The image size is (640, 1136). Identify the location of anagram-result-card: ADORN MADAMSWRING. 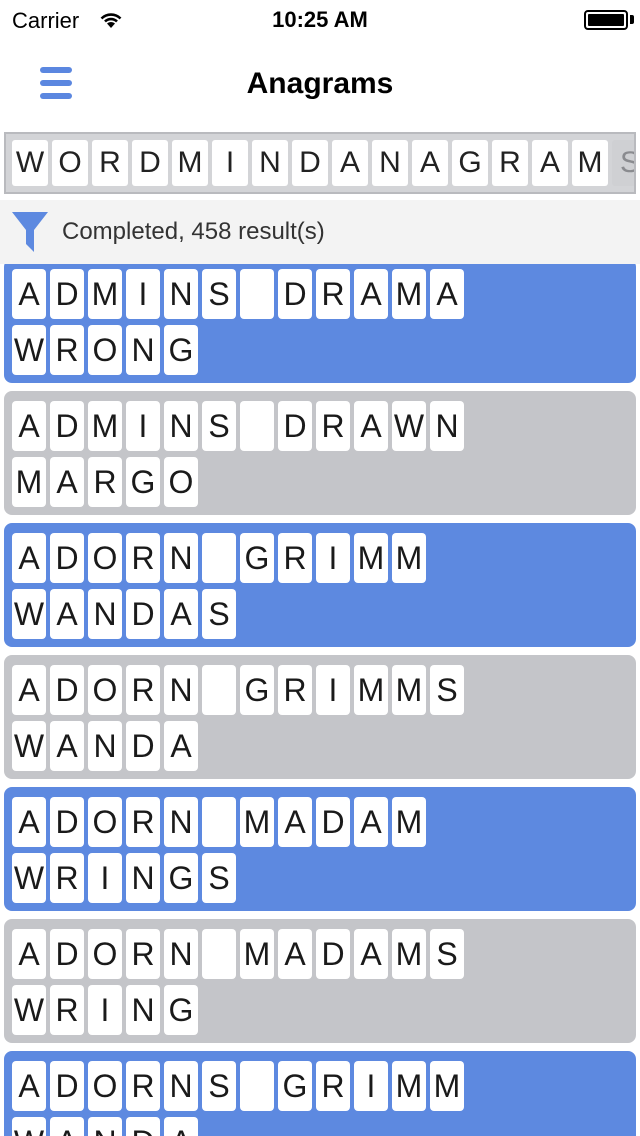
(320, 981).